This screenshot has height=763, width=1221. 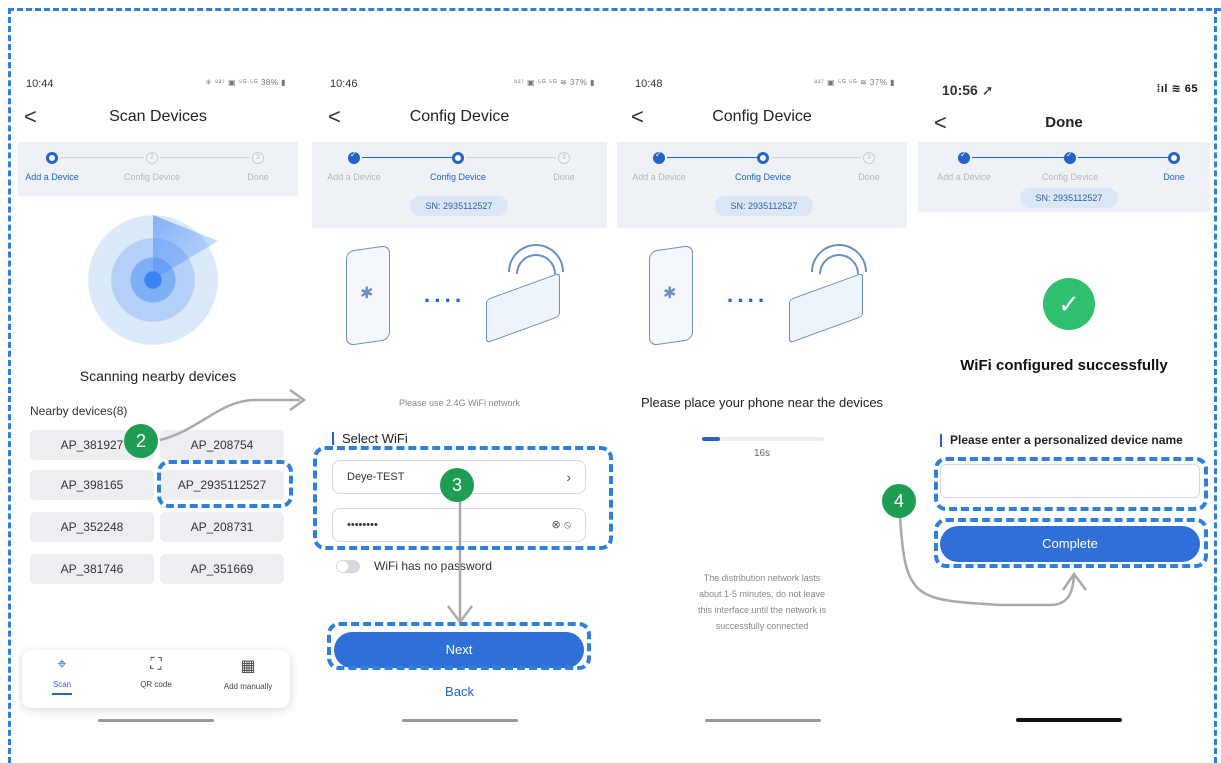 What do you see at coordinates (457, 485) in the screenshot?
I see `step-badge-3: 3` at bounding box center [457, 485].